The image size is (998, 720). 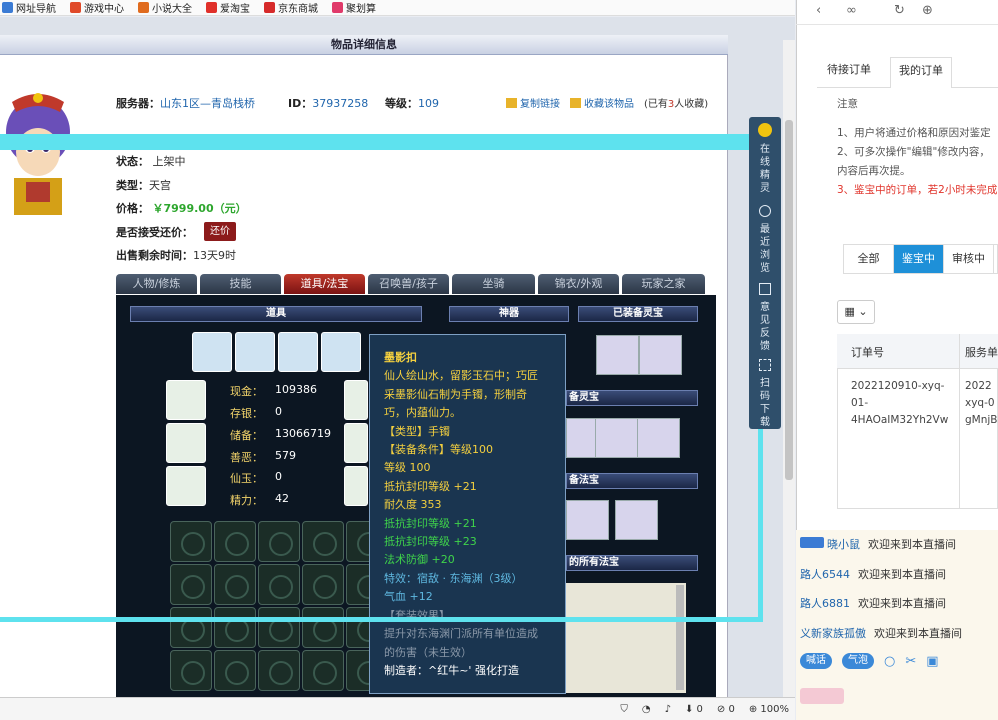 I want to click on zoom-control: ⊕ 100%, so click(x=769, y=709).